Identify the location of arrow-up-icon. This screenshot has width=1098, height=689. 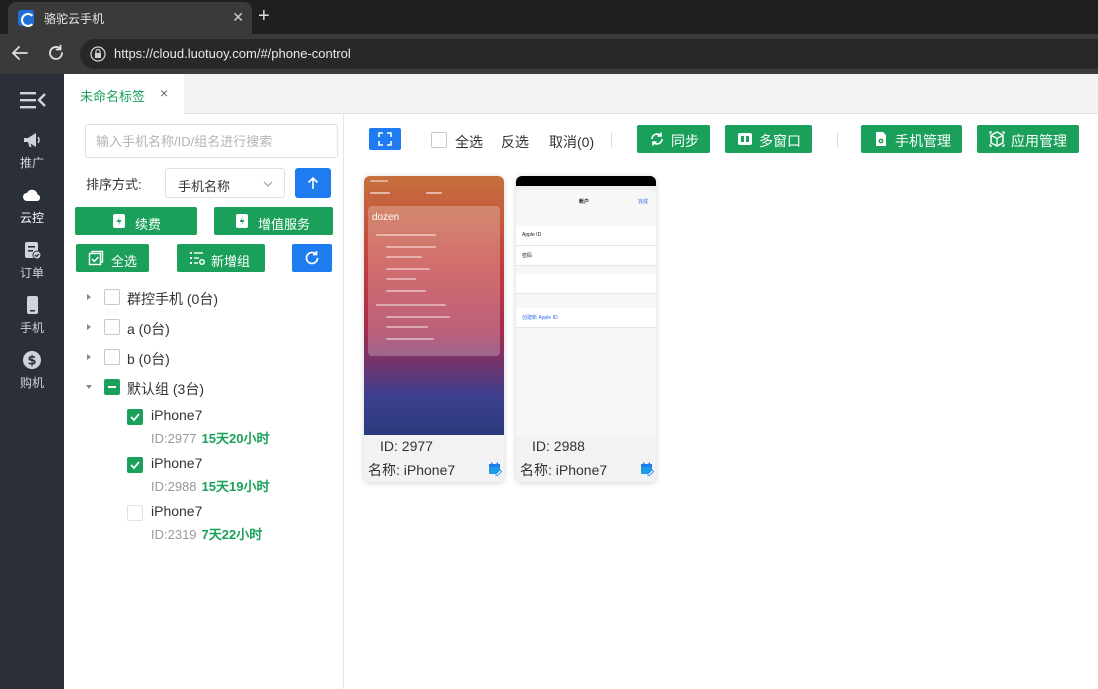
(313, 182).